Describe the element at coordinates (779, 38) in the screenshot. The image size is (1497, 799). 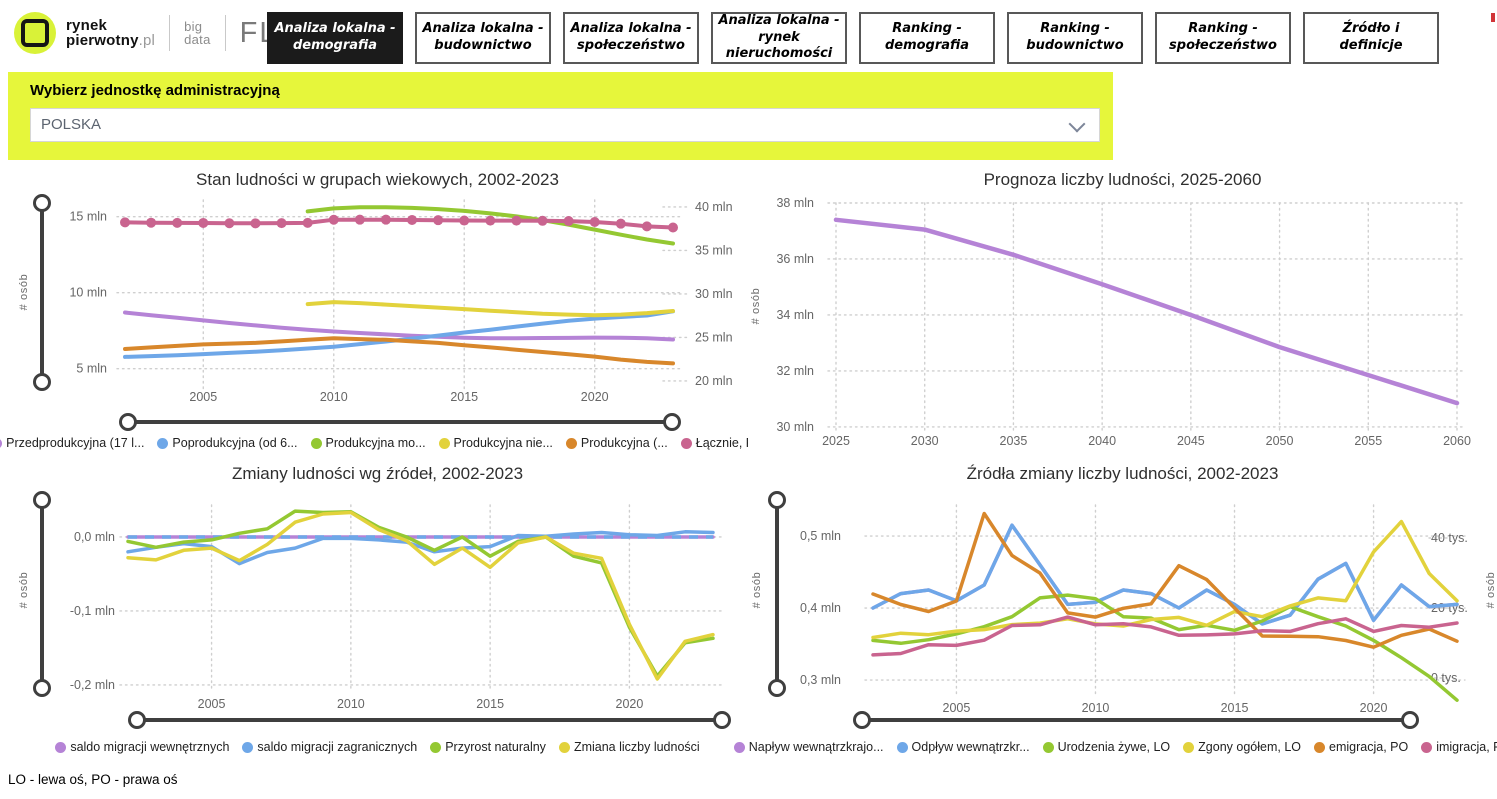
I see `tab-analiza-lokalna-rynek-nieruchomosci: Analiza lokalna - rynek nieruchomości` at that location.